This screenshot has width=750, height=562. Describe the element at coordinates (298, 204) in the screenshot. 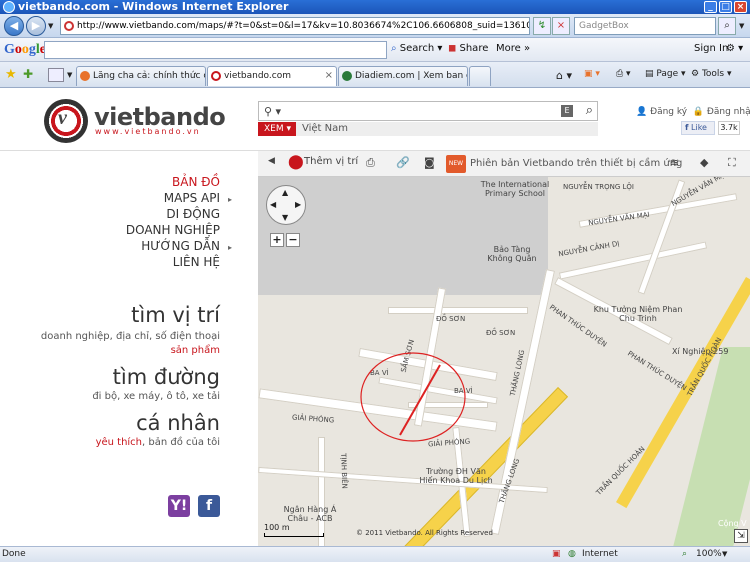

I see `pan-right-icon: ▶` at that location.